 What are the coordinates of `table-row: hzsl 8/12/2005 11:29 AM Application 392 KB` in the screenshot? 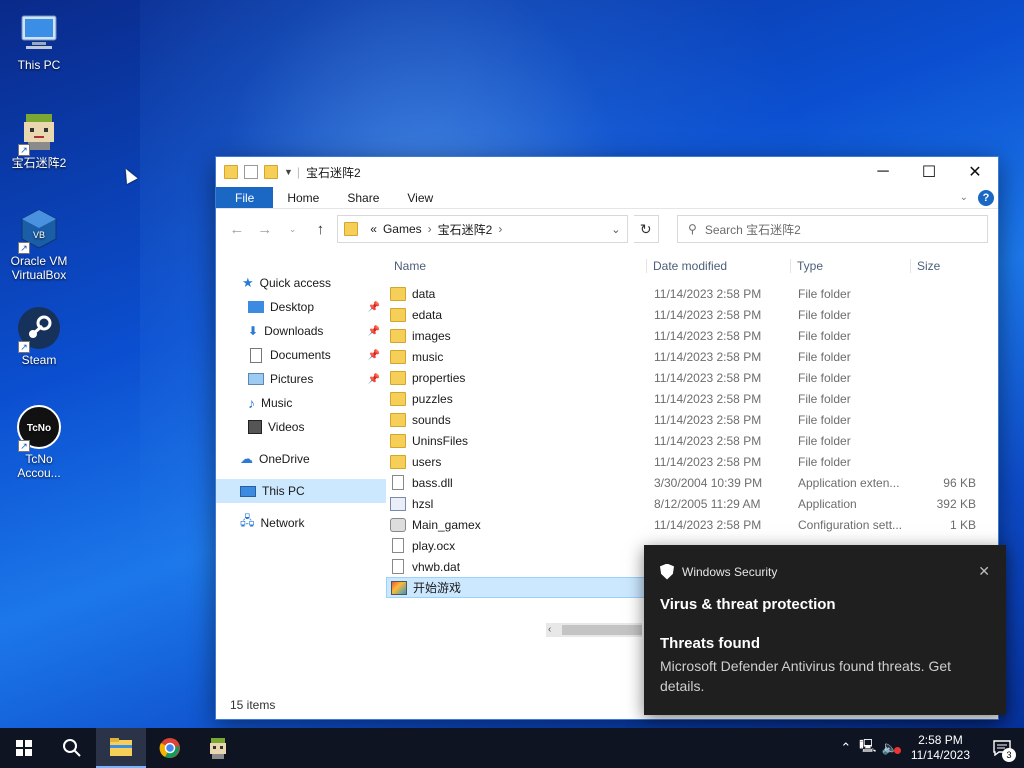 It's located at (692, 503).